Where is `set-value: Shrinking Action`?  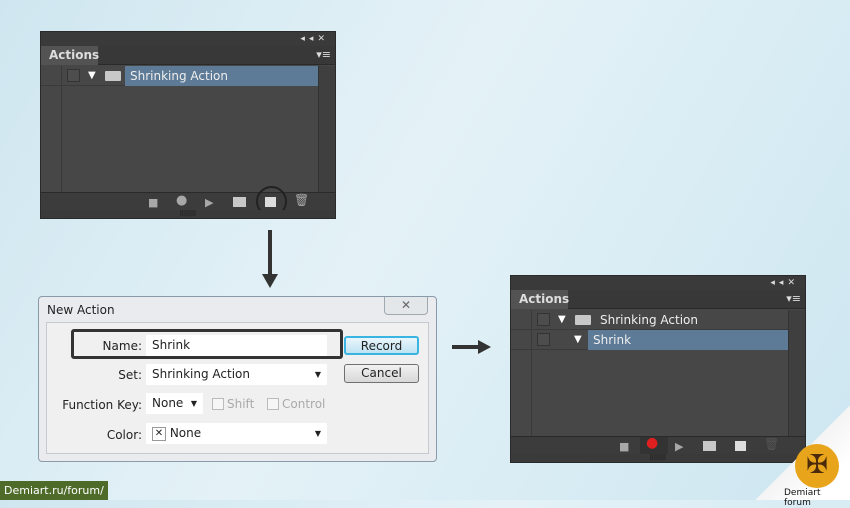 set-value: Shrinking Action is located at coordinates (201, 374).